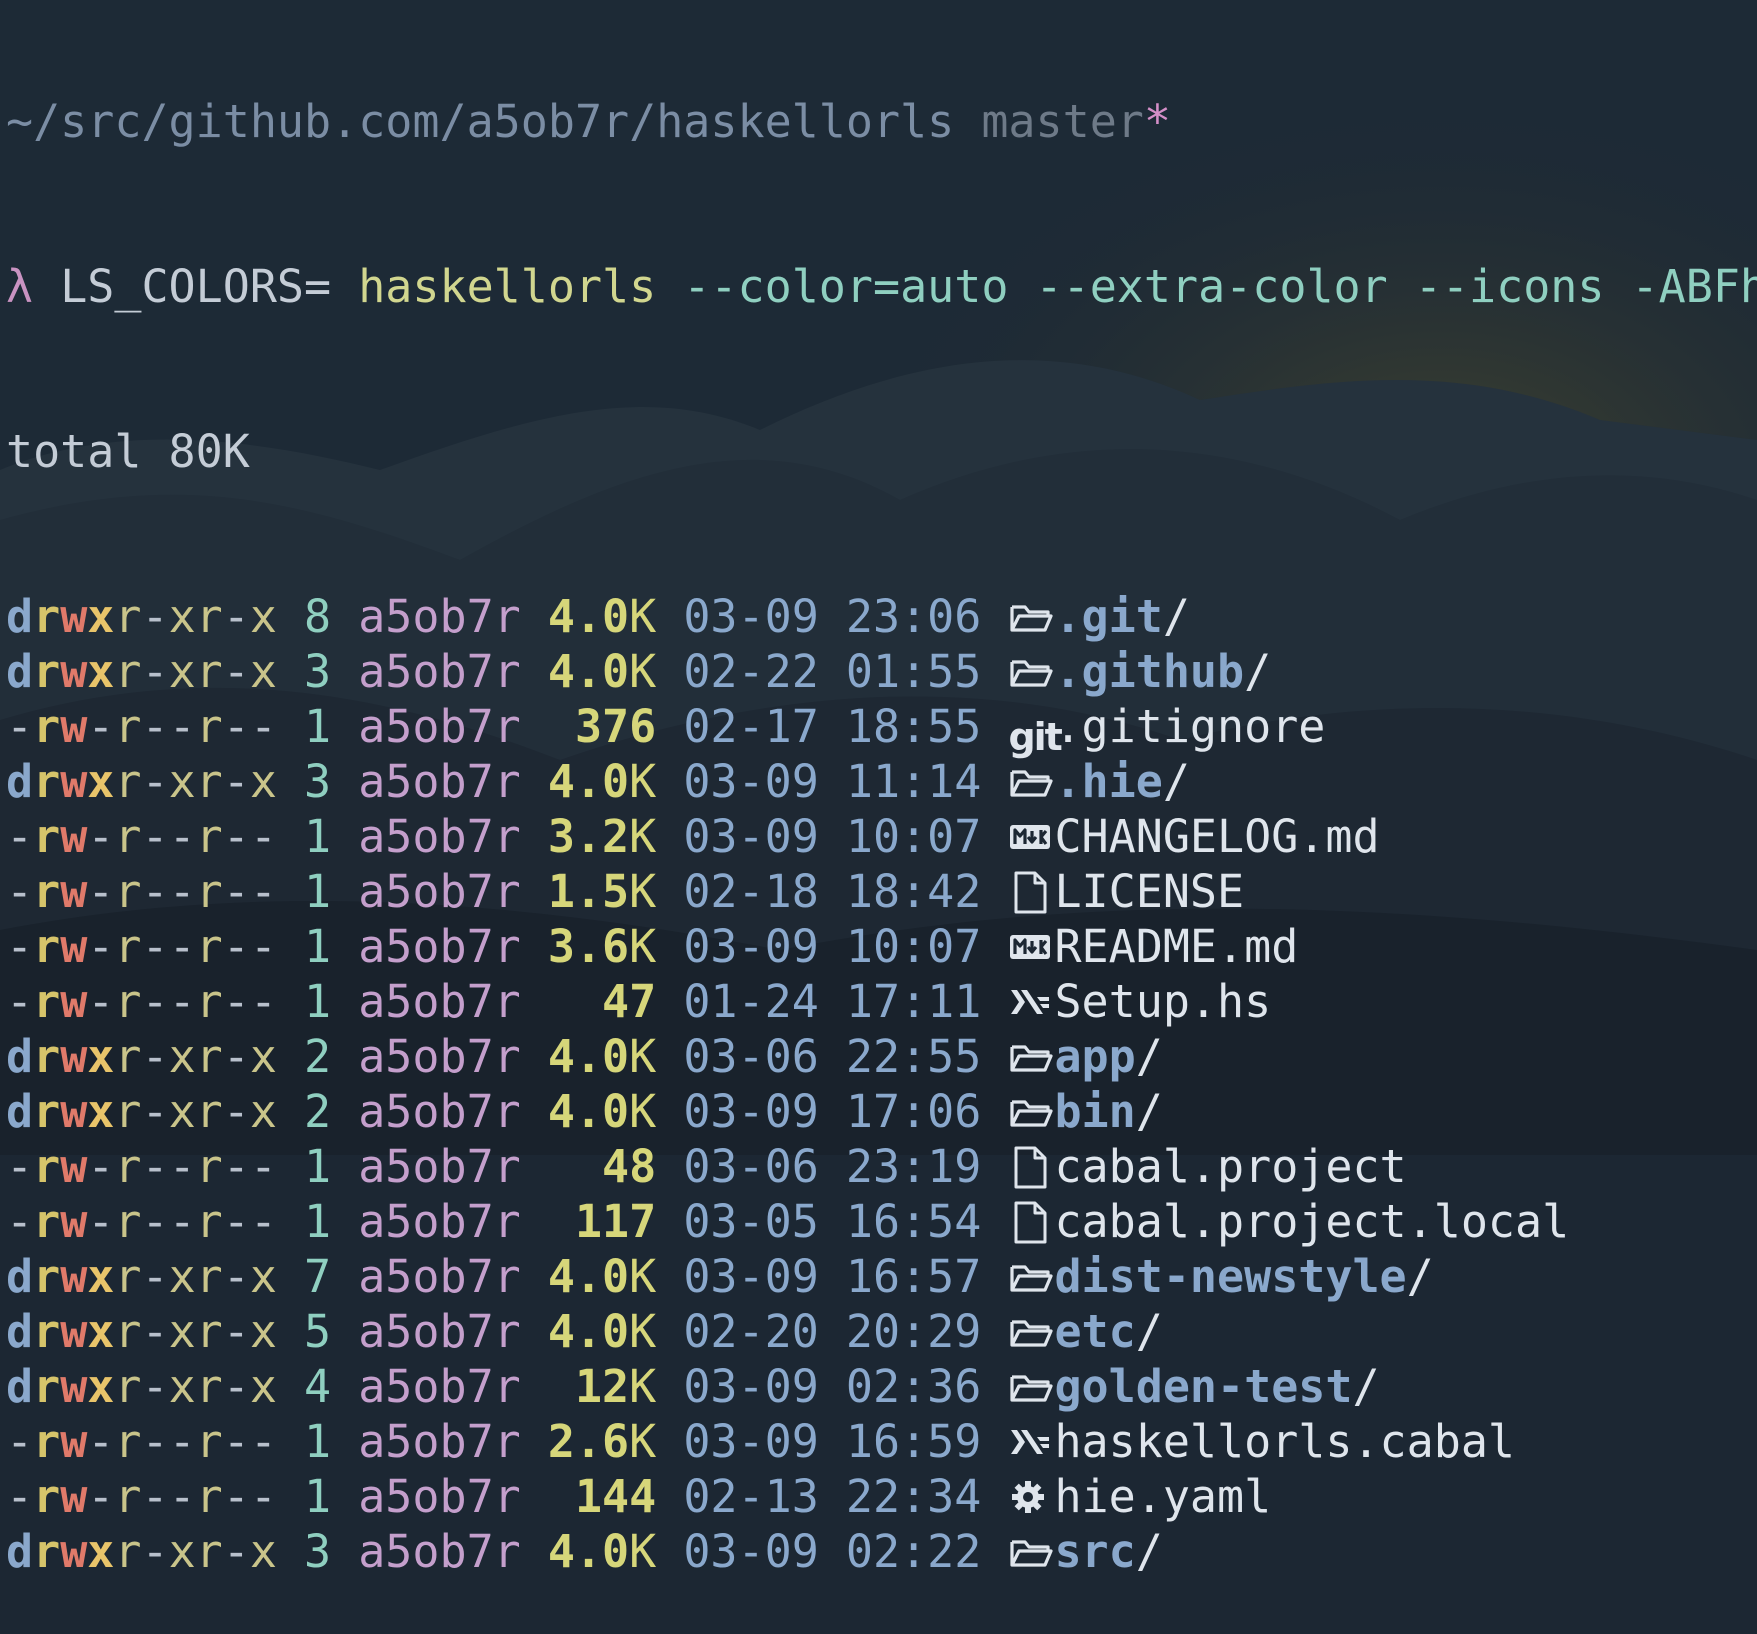  I want to click on file-name: CHANGELOG.md, so click(1216, 836).